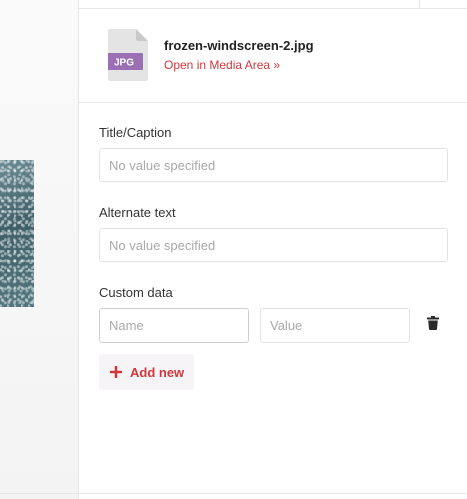  Describe the element at coordinates (124, 63) in the screenshot. I see `file-type-badge: JPG` at that location.